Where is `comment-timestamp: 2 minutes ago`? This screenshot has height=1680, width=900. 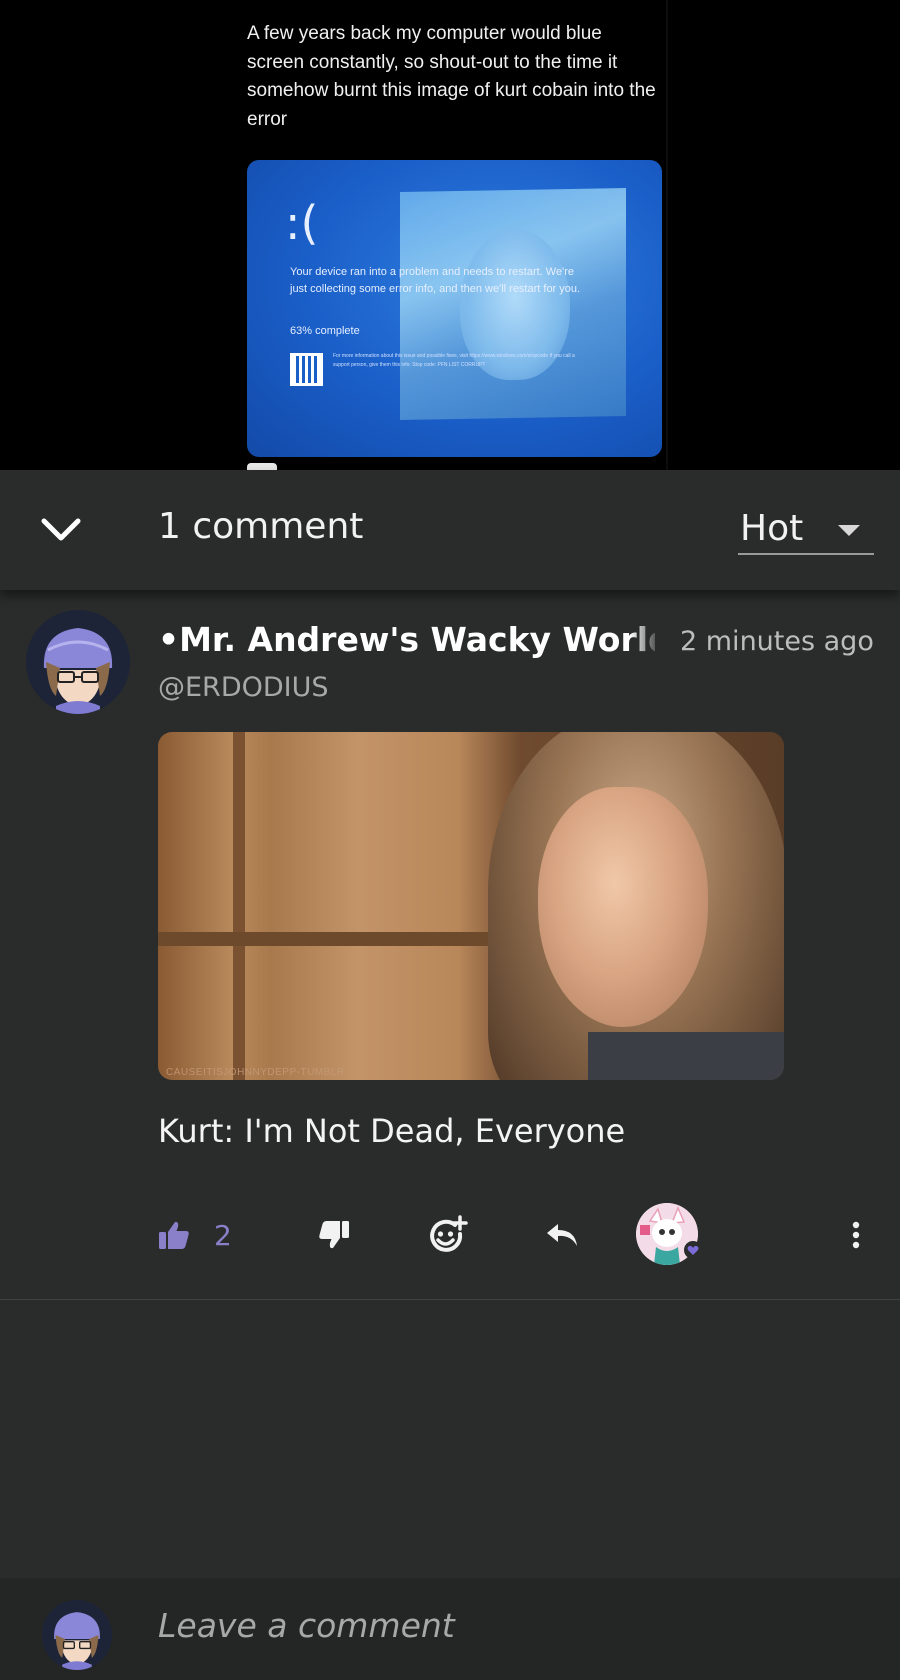 comment-timestamp: 2 minutes ago is located at coordinates (777, 641).